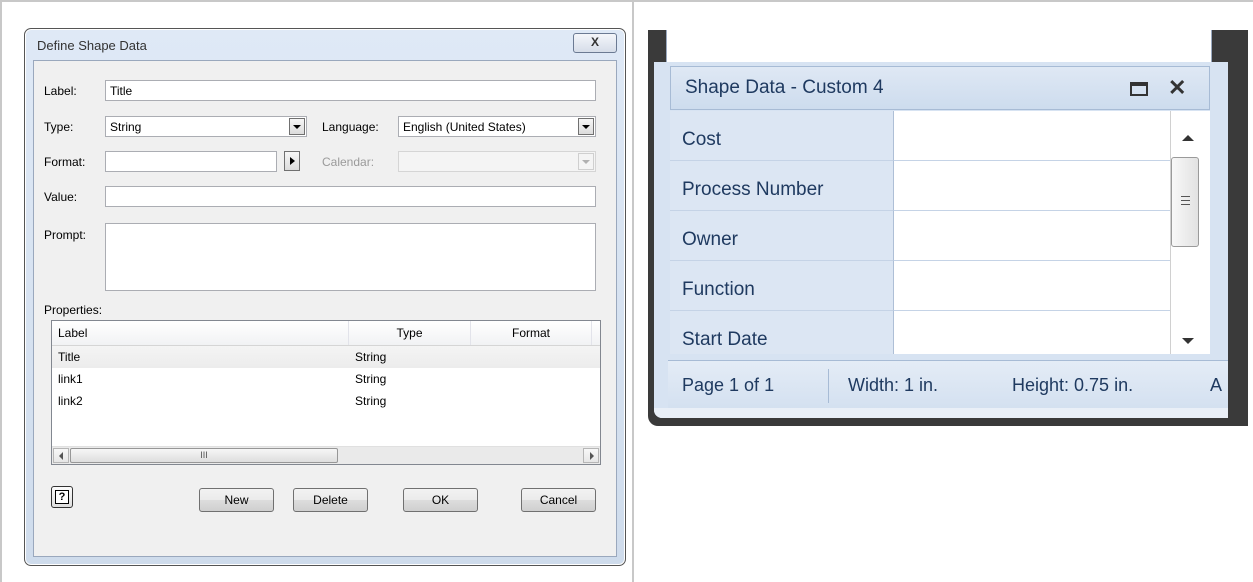 Image resolution: width=1253 pixels, height=582 pixels. Describe the element at coordinates (531, 333) in the screenshot. I see `column-header-format: Format` at that location.